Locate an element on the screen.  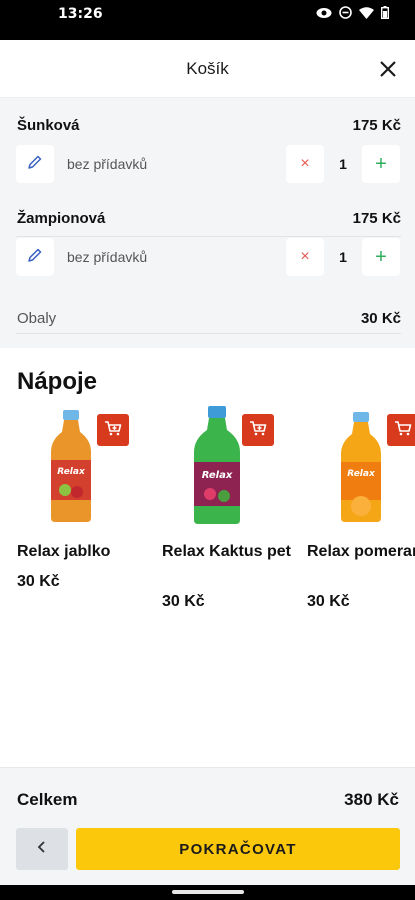
home-gesture-handle is located at coordinates (208, 892).